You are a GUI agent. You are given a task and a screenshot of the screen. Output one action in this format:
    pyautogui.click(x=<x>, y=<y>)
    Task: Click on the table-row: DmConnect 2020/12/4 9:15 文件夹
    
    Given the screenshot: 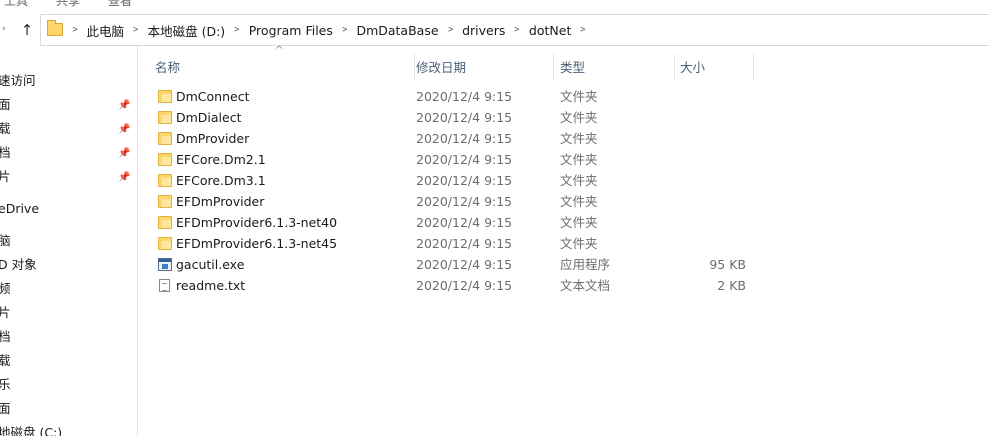 What is the action you would take?
    pyautogui.click(x=563, y=96)
    